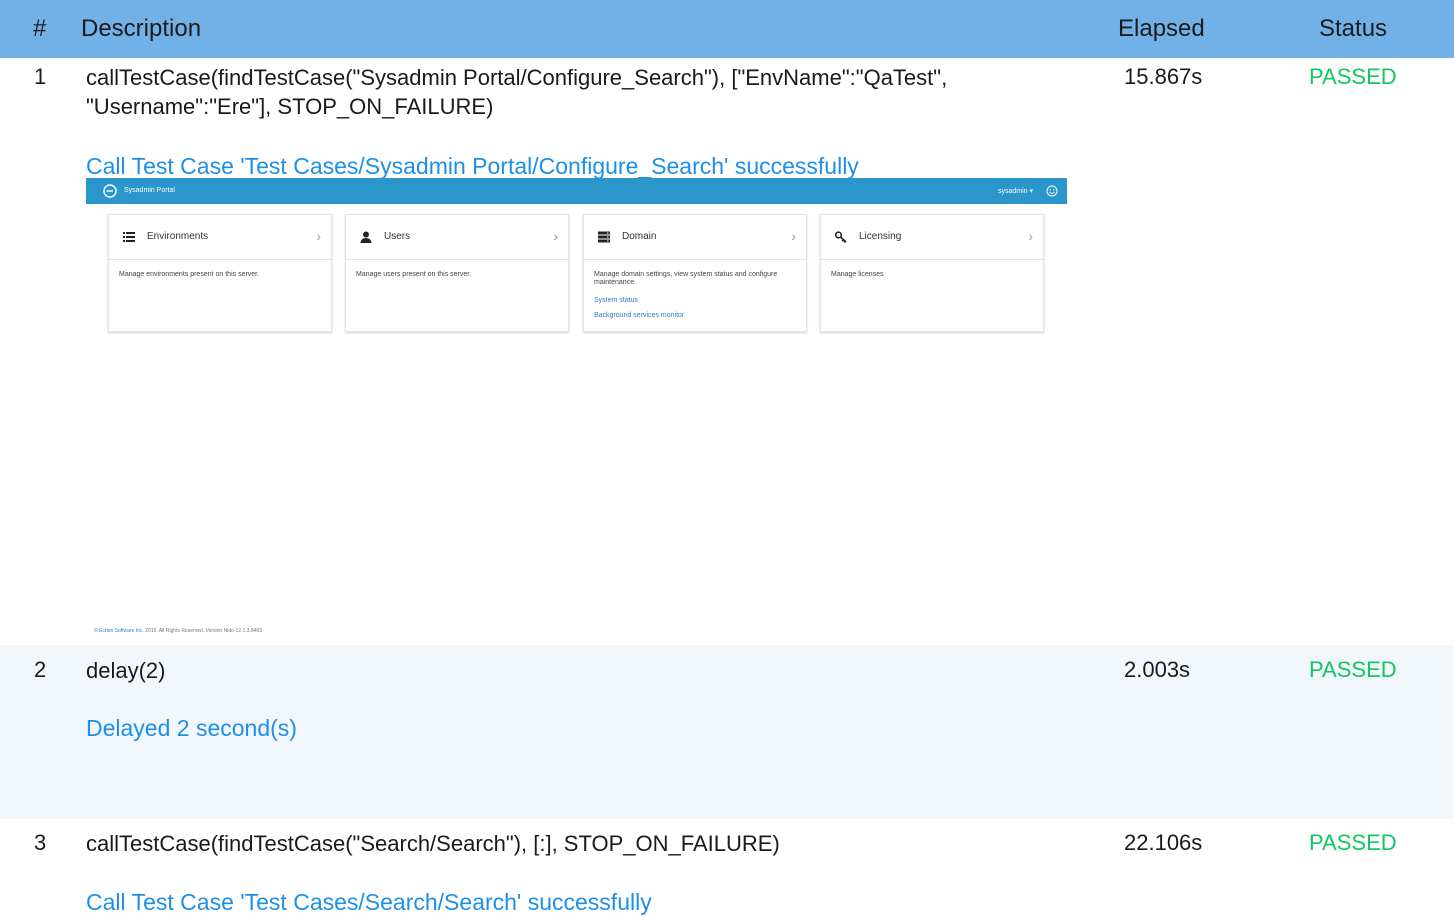 This screenshot has height=917, width=1454. What do you see at coordinates (1163, 842) in the screenshot?
I see `step-elapsed: 22.106s` at bounding box center [1163, 842].